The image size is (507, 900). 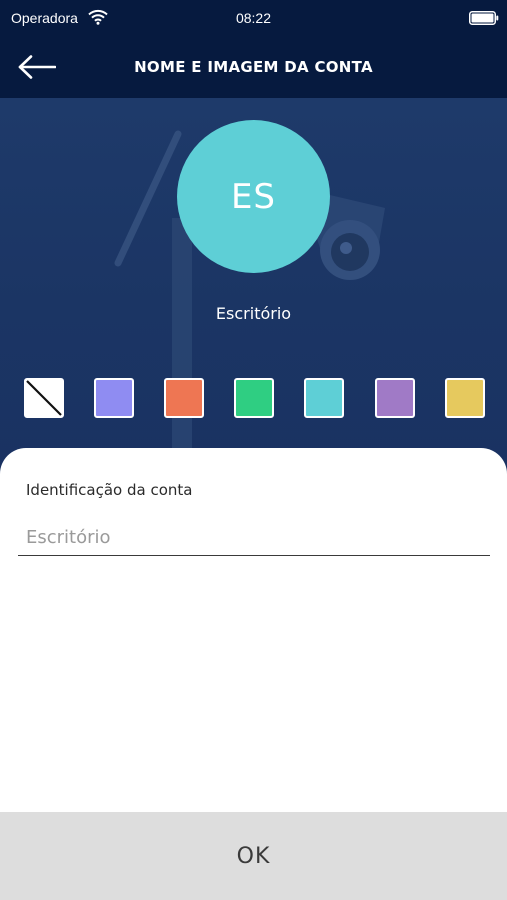 I want to click on battery-icon, so click(x=484, y=18).